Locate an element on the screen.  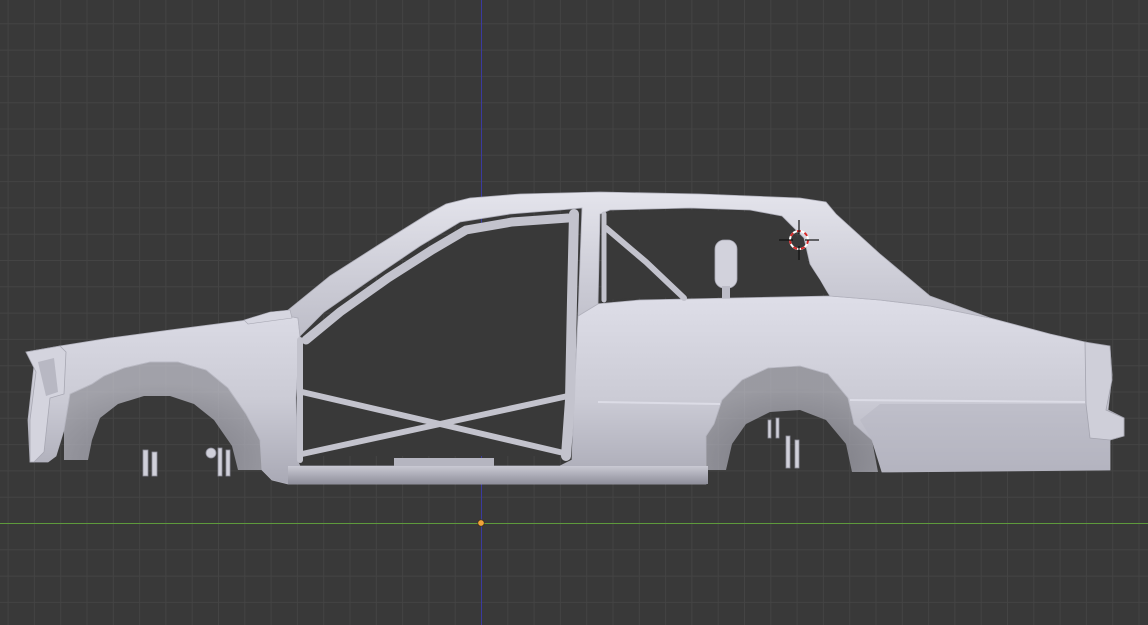
front-mount-bushing is located at coordinates (211, 453).